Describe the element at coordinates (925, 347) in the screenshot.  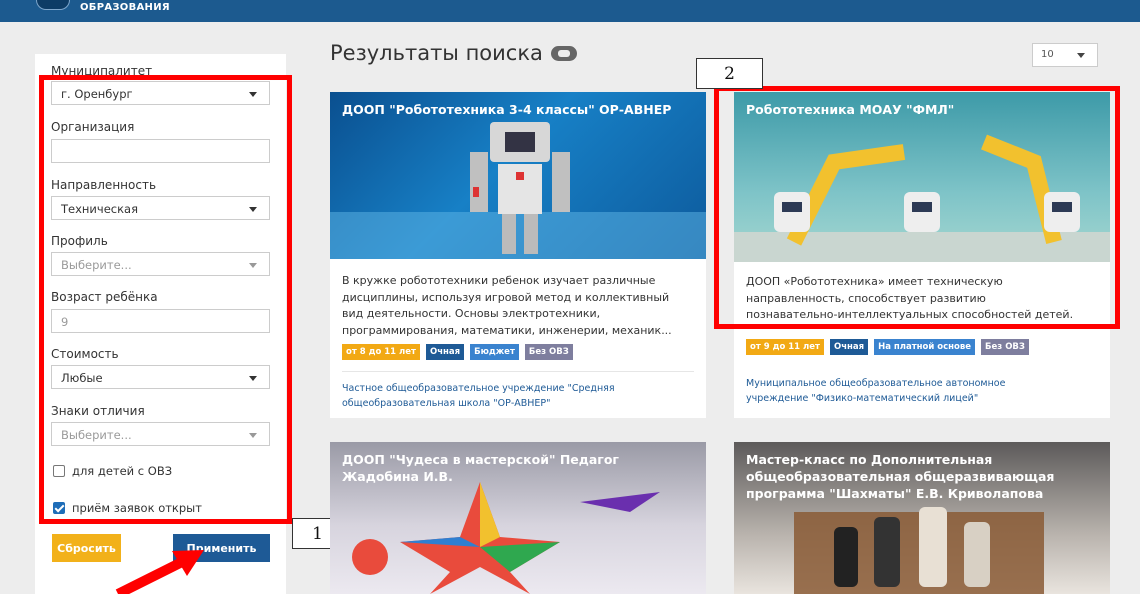
I see `funding-tag: На платной основе` at that location.